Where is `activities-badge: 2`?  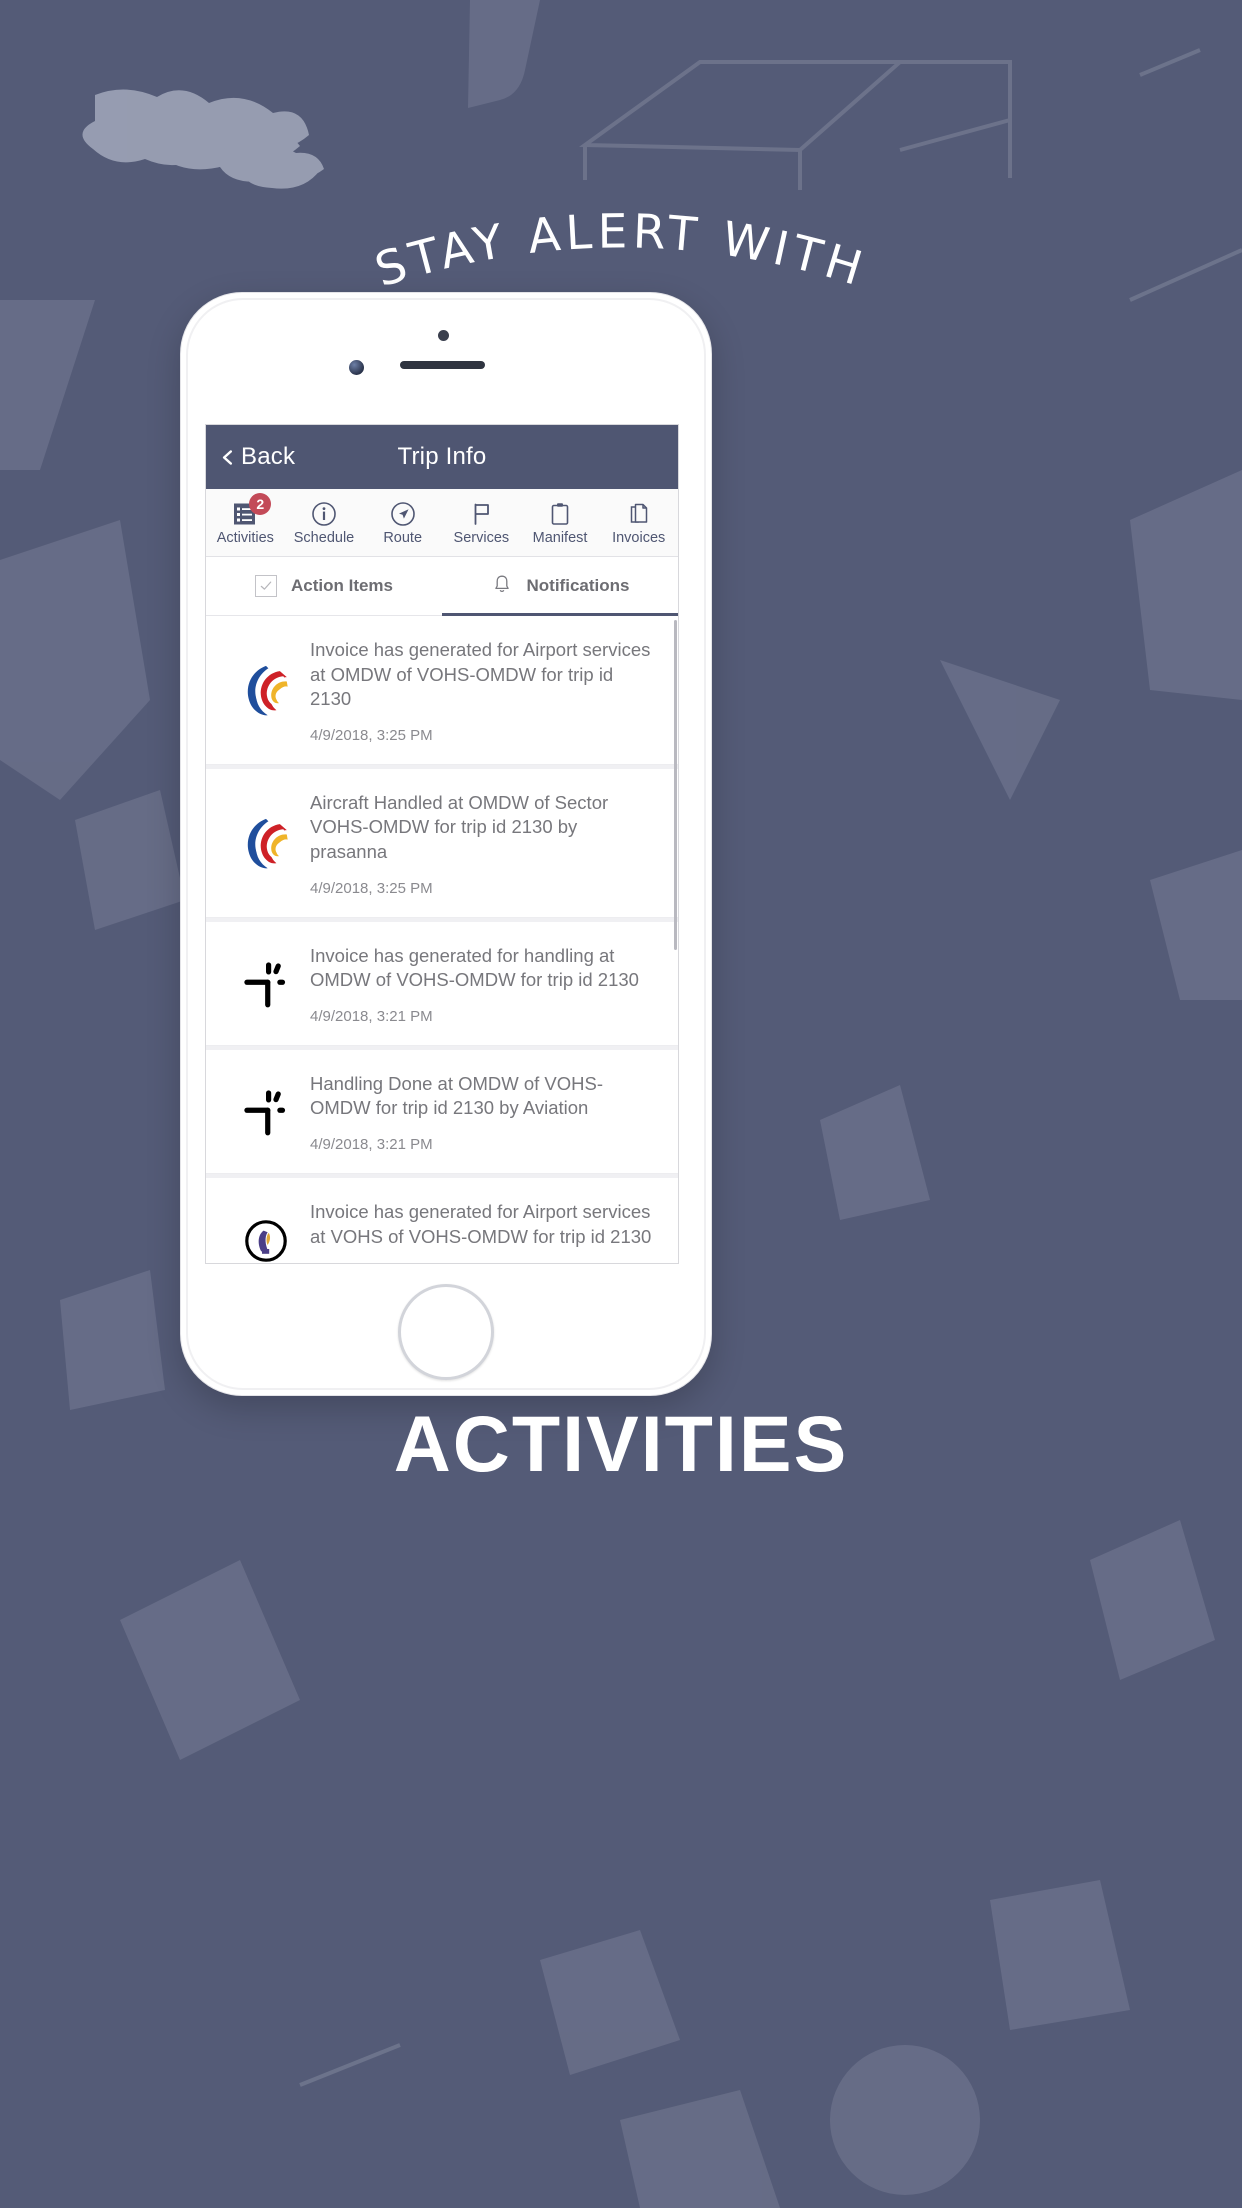 activities-badge: 2 is located at coordinates (260, 503).